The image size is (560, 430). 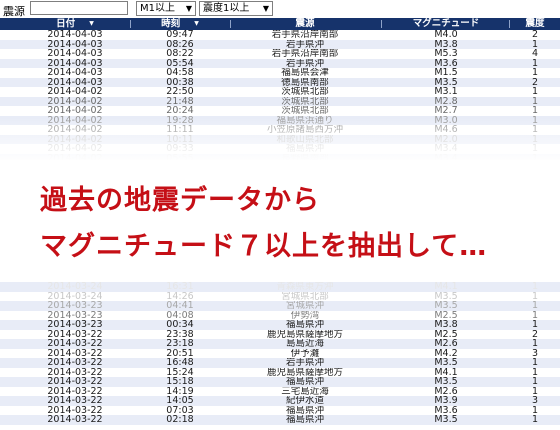 What do you see at coordinates (446, 92) in the screenshot?
I see `cell-magnitude: M3.1` at bounding box center [446, 92].